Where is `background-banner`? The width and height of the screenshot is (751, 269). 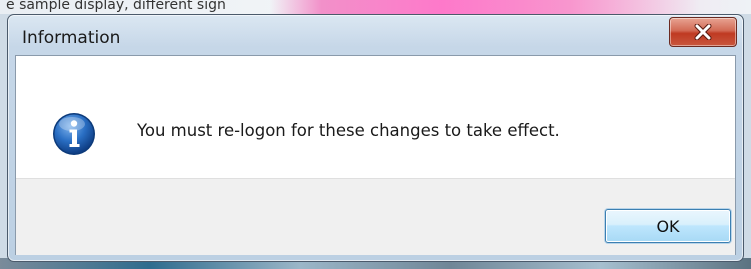
background-banner is located at coordinates (485, 7).